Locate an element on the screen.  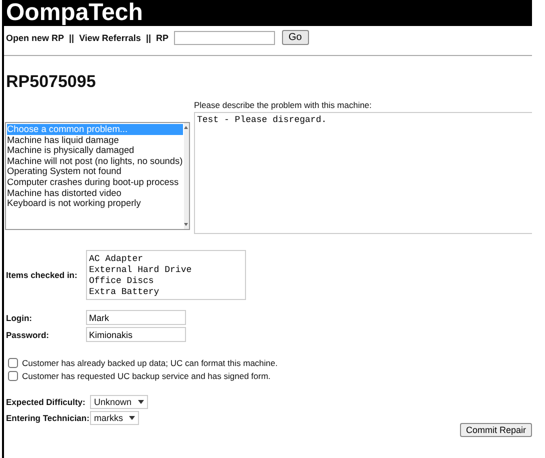
dropdown: markks is located at coordinates (114, 418).